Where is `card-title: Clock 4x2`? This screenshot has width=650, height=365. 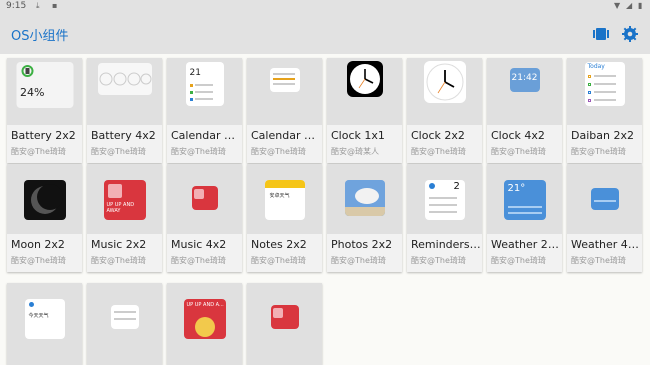 card-title: Clock 4x2 is located at coordinates (518, 135).